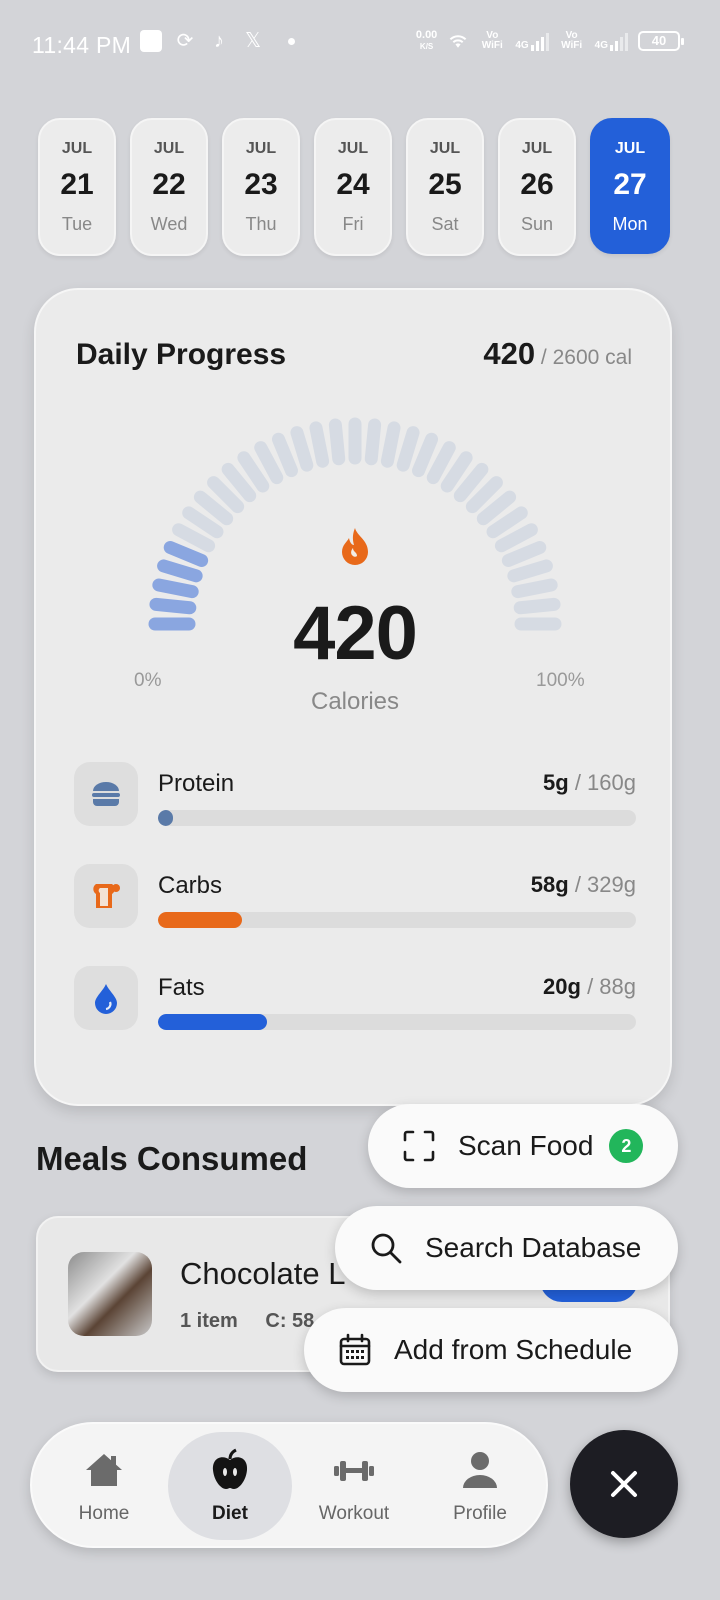 This screenshot has height=1600, width=720. Describe the element at coordinates (353, 187) in the screenshot. I see `date-chip: JUL 24 Fri` at that location.